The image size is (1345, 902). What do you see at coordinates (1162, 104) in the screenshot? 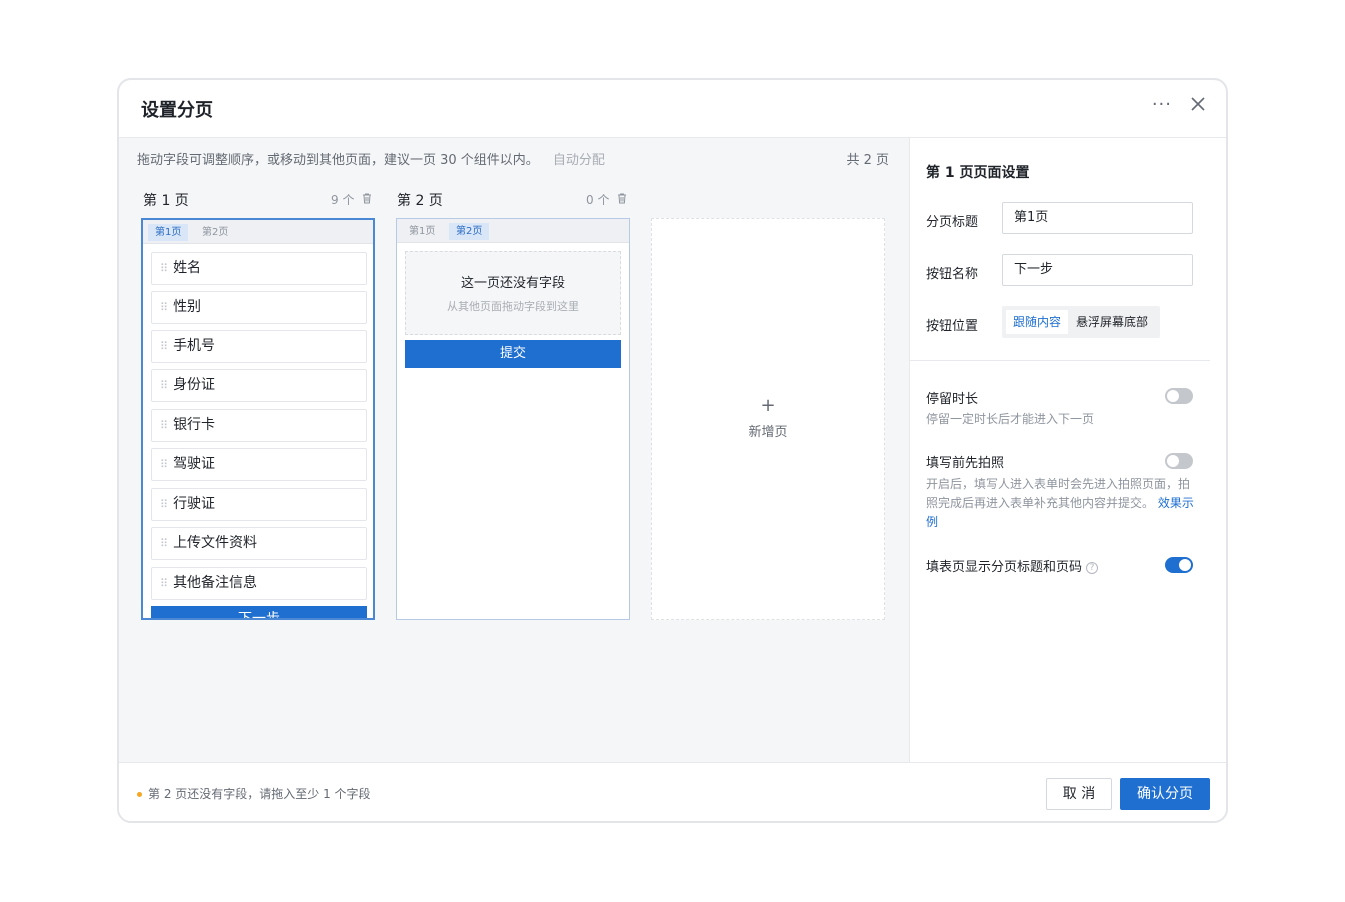
I see `more-icon: ···` at bounding box center [1162, 104].